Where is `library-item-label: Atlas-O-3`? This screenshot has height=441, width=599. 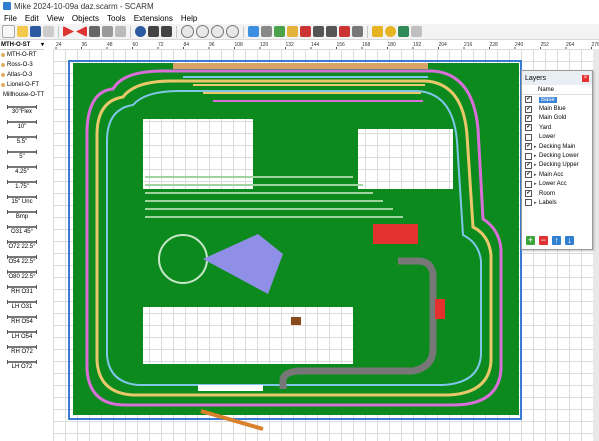
library-item-label: Atlas-O-3 is located at coordinates (20, 75).